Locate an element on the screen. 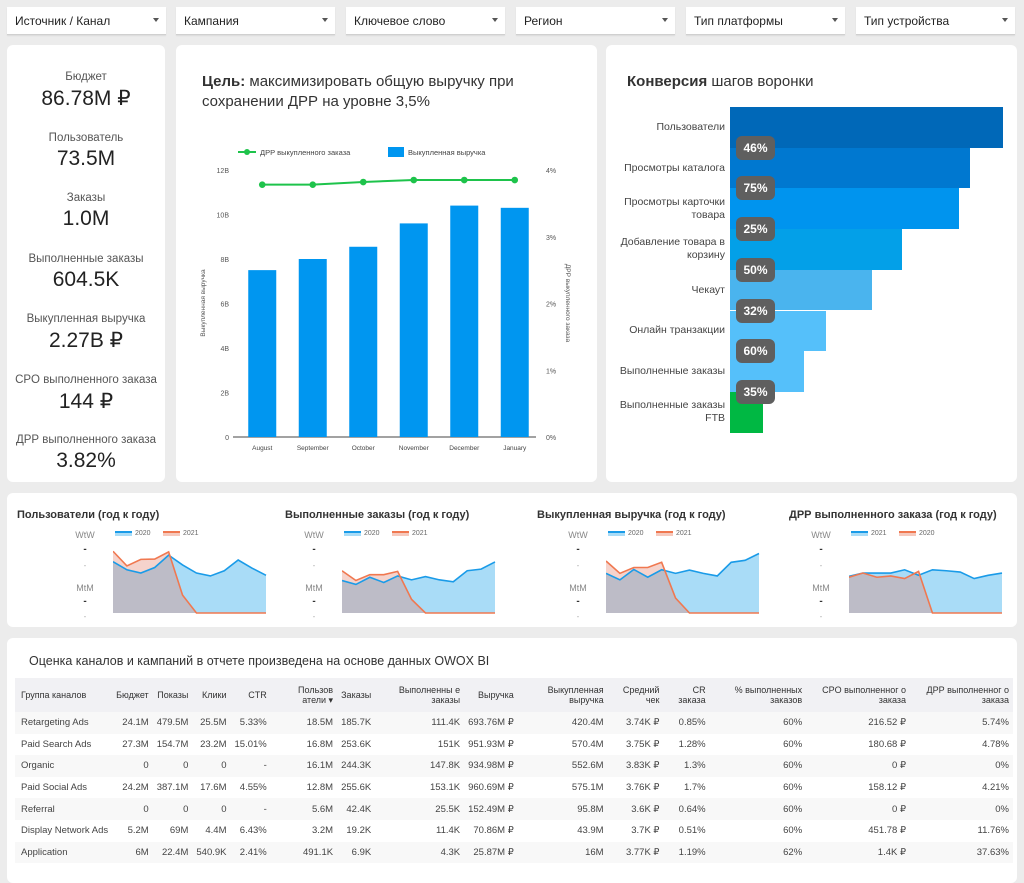 The image size is (1024, 883). kpi-value: 604.5K is located at coordinates (86, 279).